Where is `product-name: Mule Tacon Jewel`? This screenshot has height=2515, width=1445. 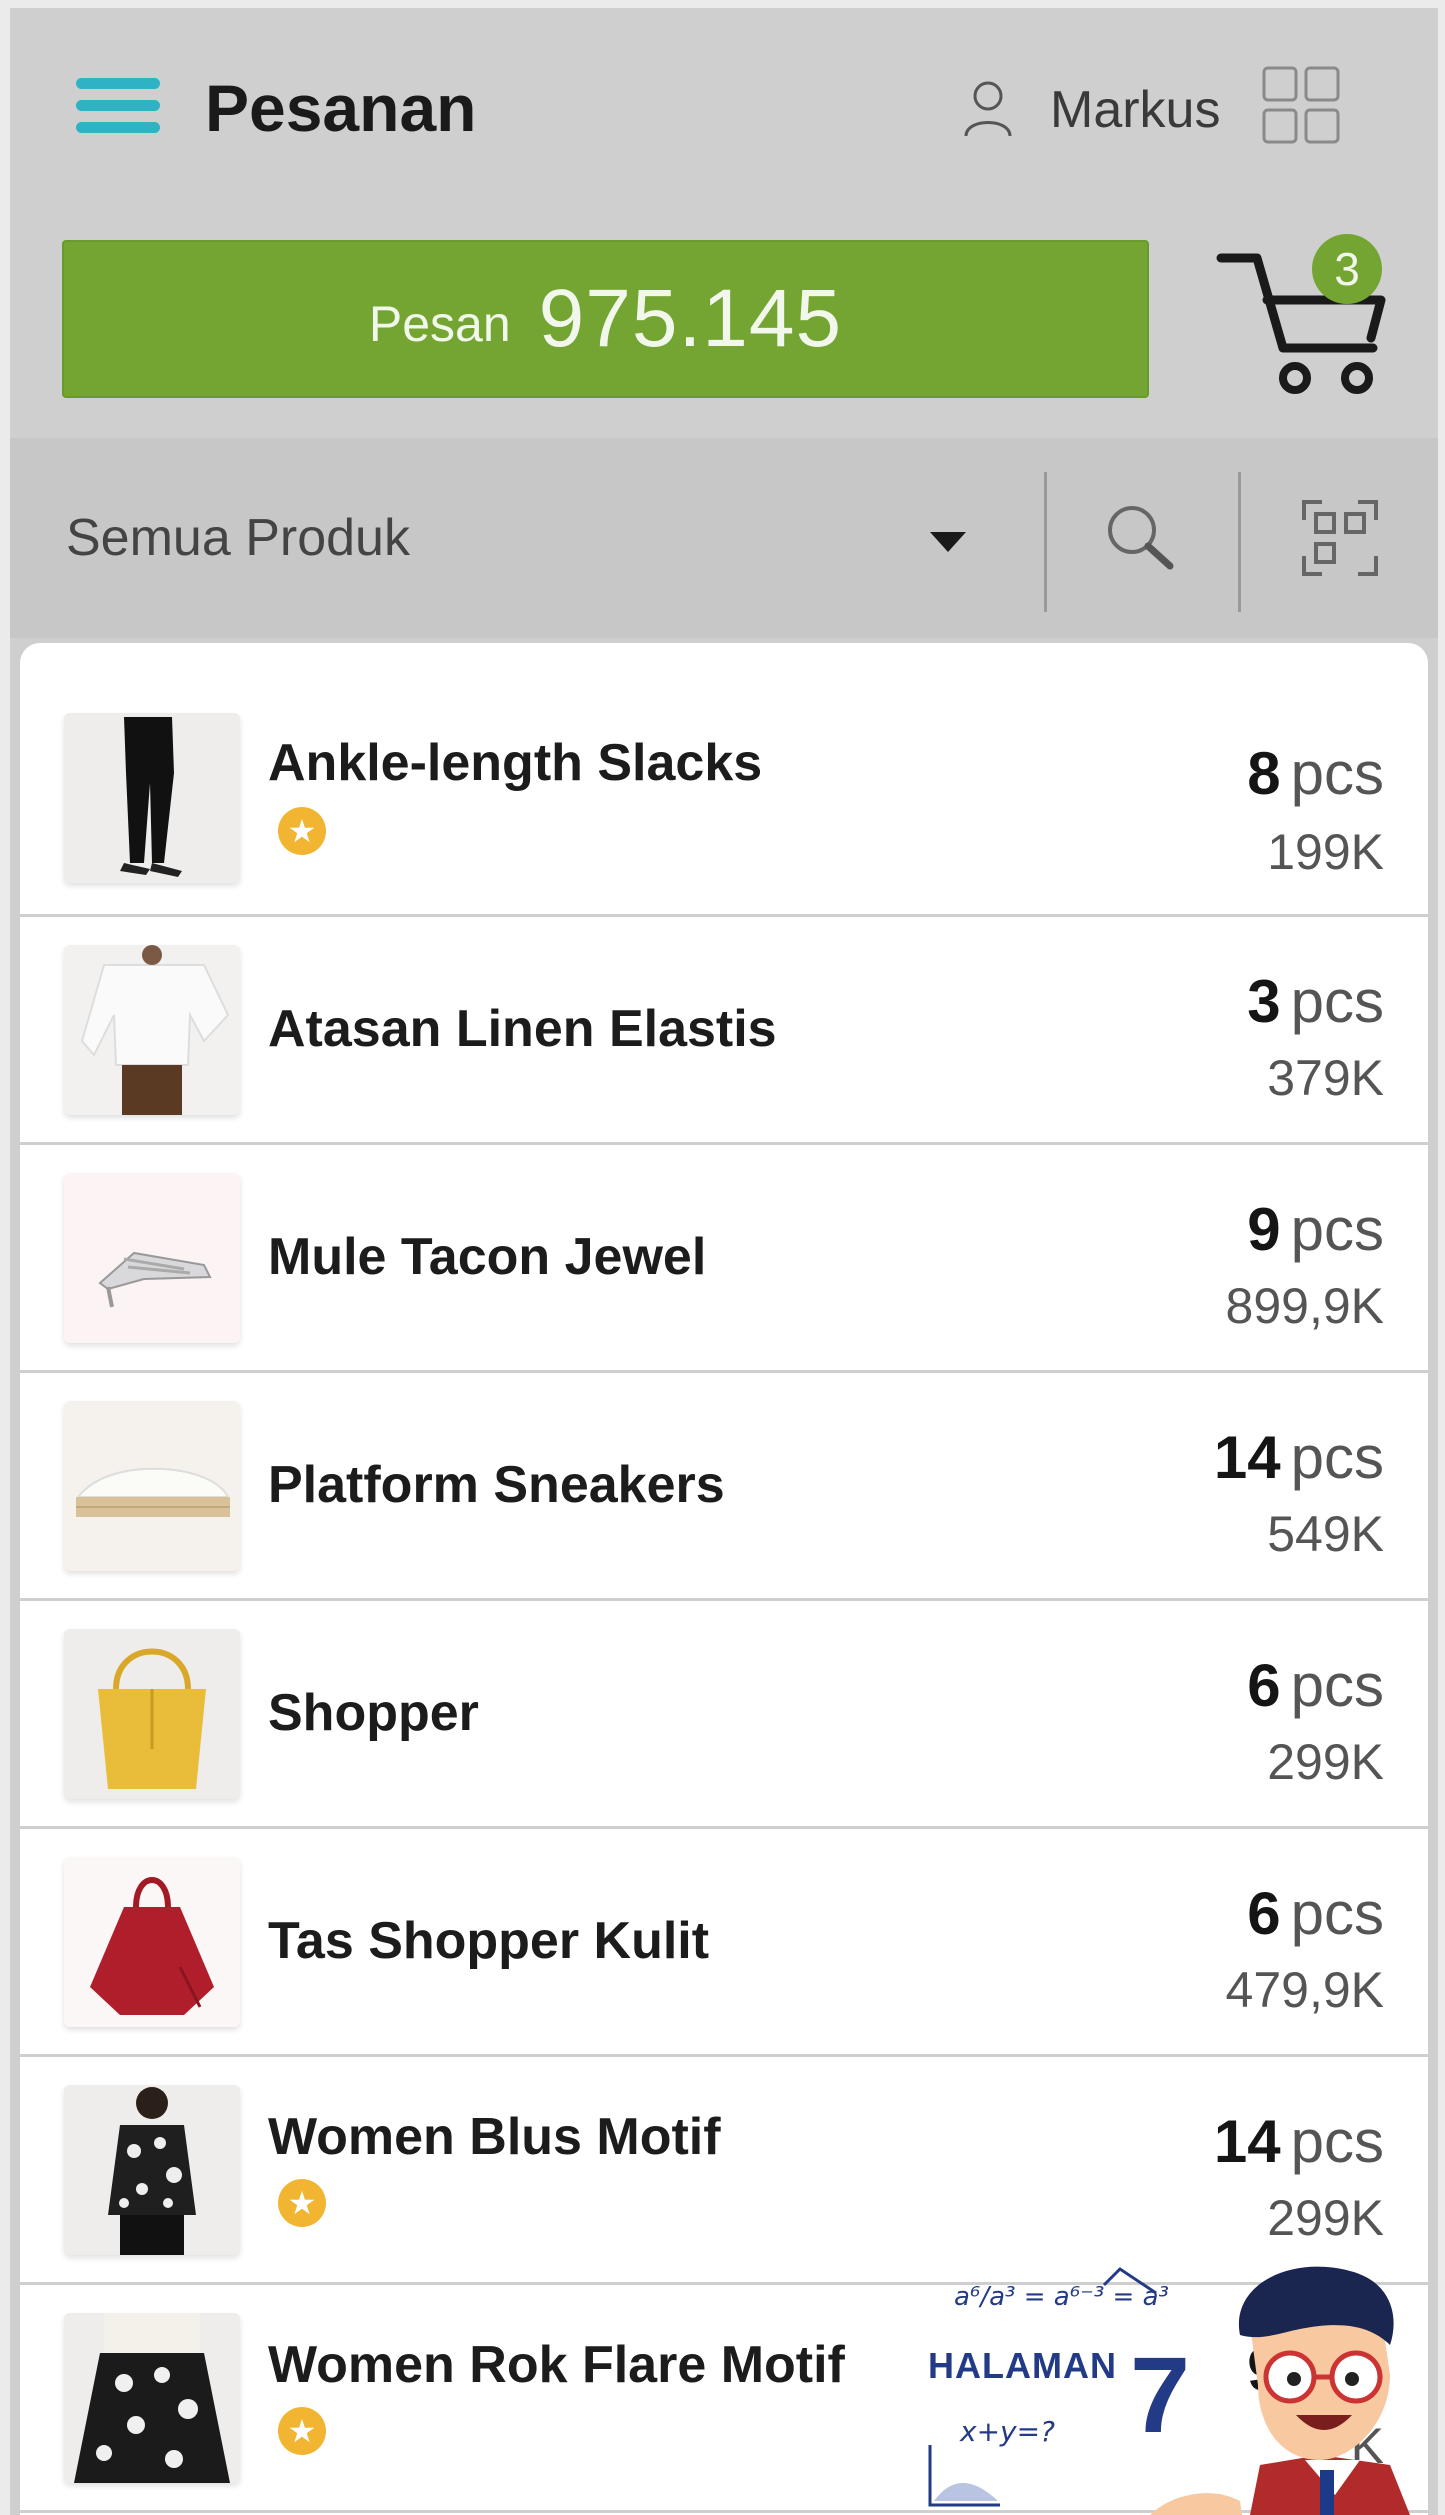
product-name: Mule Tacon Jewel is located at coordinates (487, 1257).